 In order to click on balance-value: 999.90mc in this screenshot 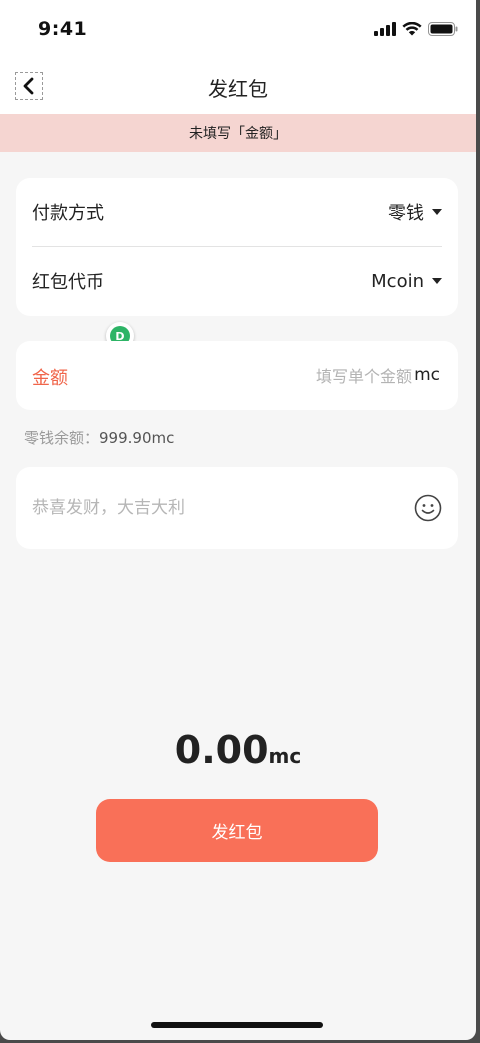, I will do `click(137, 438)`.